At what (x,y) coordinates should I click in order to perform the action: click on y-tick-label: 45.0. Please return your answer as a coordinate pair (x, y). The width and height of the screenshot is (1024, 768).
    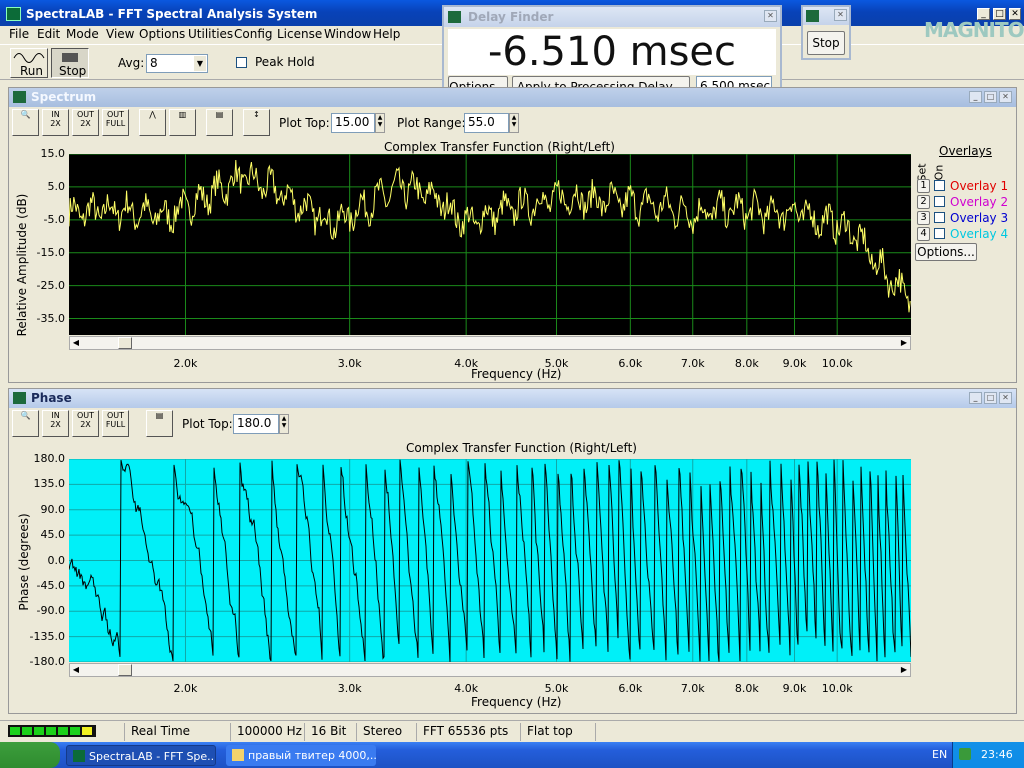
    Looking at the image, I should click on (53, 535).